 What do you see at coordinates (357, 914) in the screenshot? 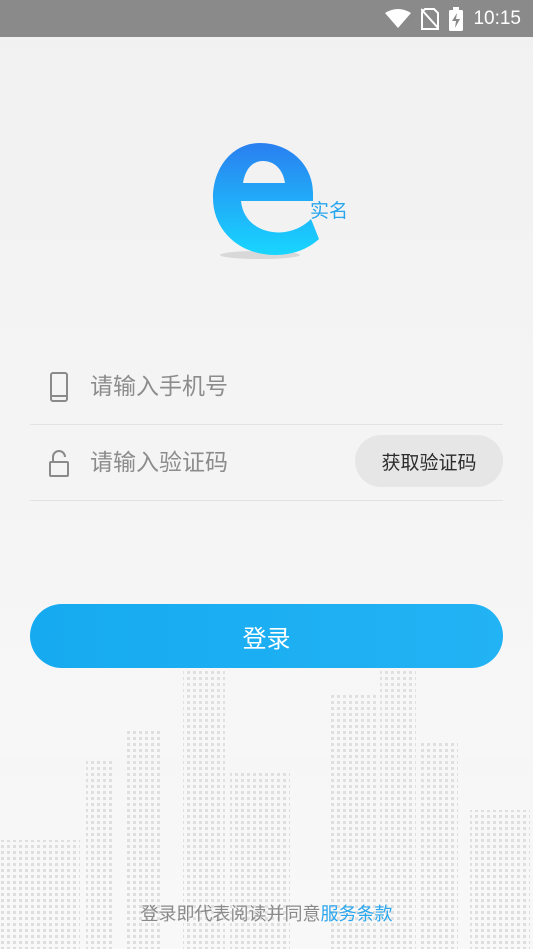
I see `terms-link: 服务条款` at bounding box center [357, 914].